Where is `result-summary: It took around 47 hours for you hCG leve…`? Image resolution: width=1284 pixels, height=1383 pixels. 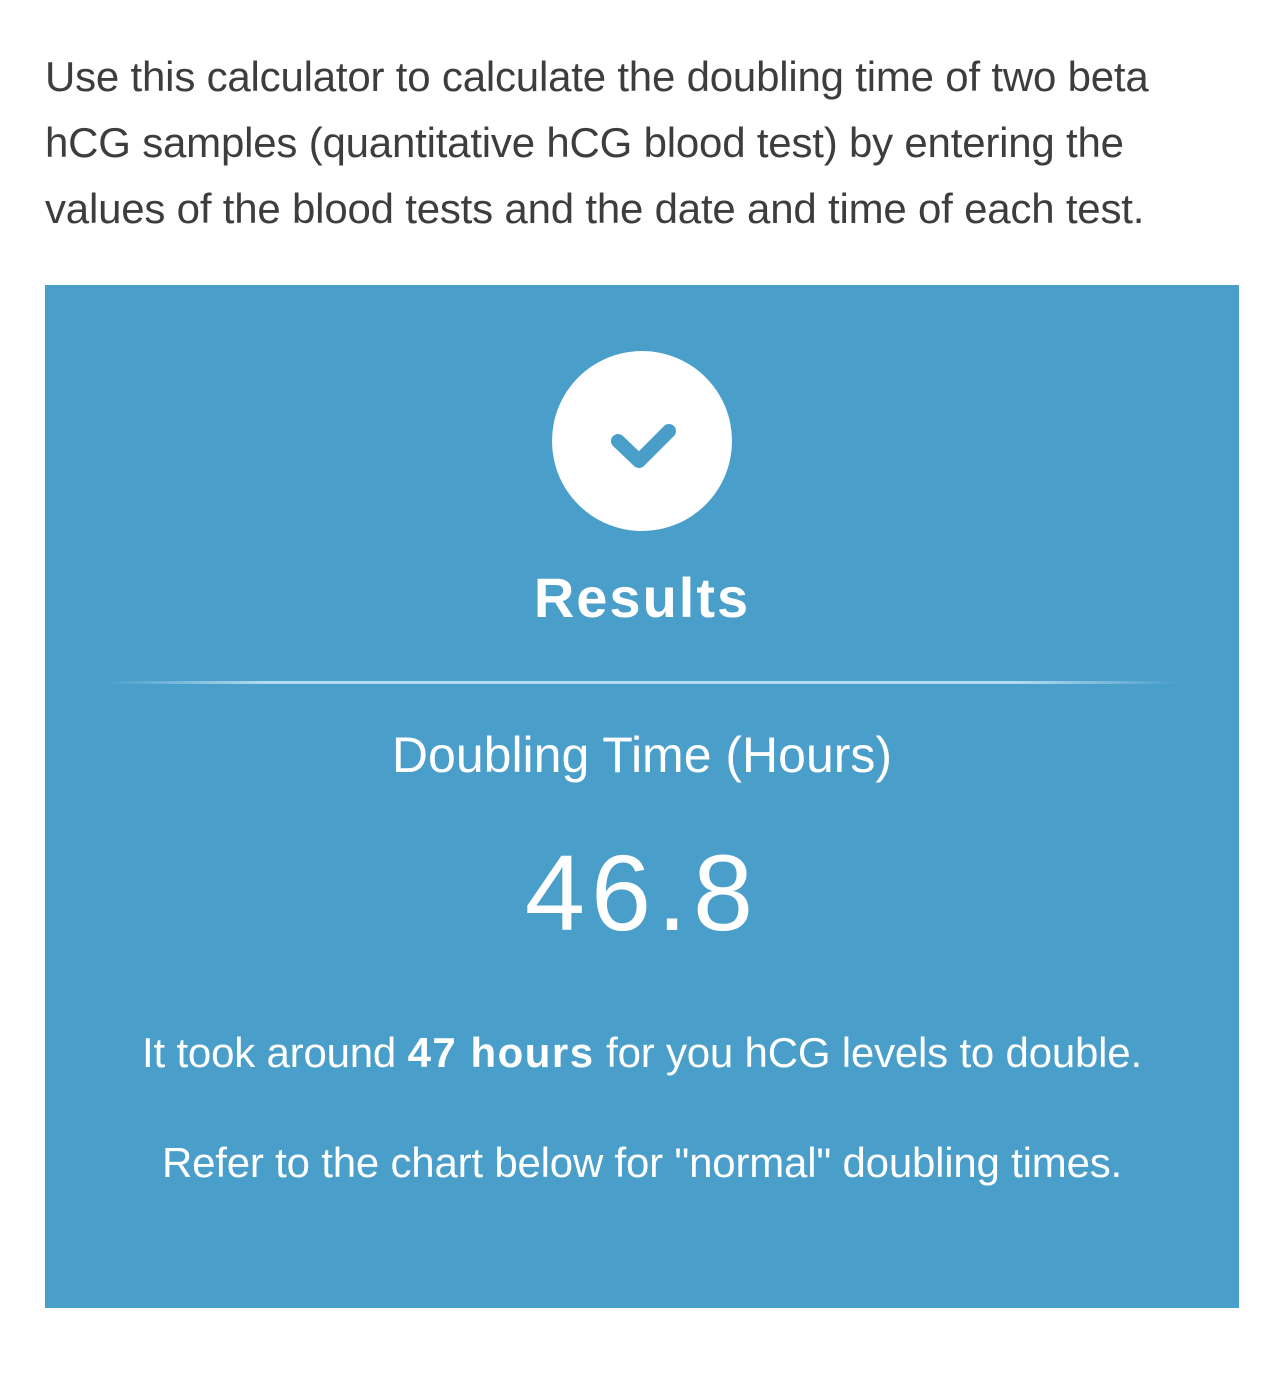
result-summary: It took around 47 hours for you hCG leve… is located at coordinates (642, 1053).